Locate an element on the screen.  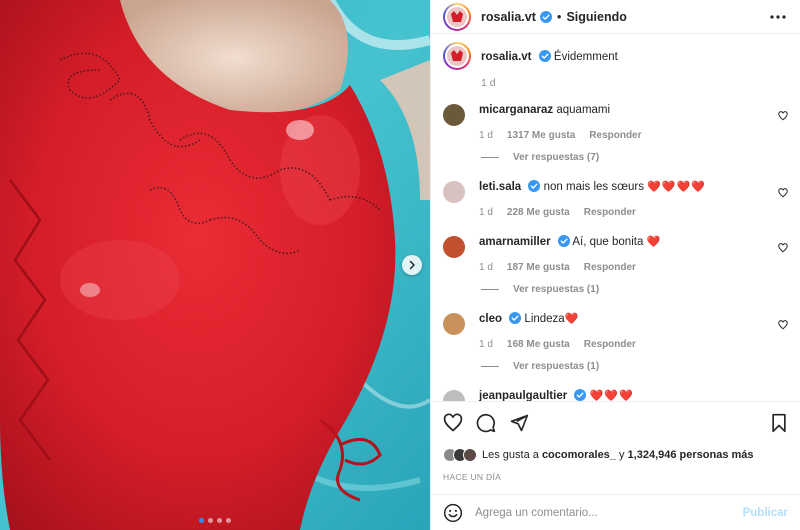
commenter-username: jeanpaulgaultier is located at coordinates (523, 395).